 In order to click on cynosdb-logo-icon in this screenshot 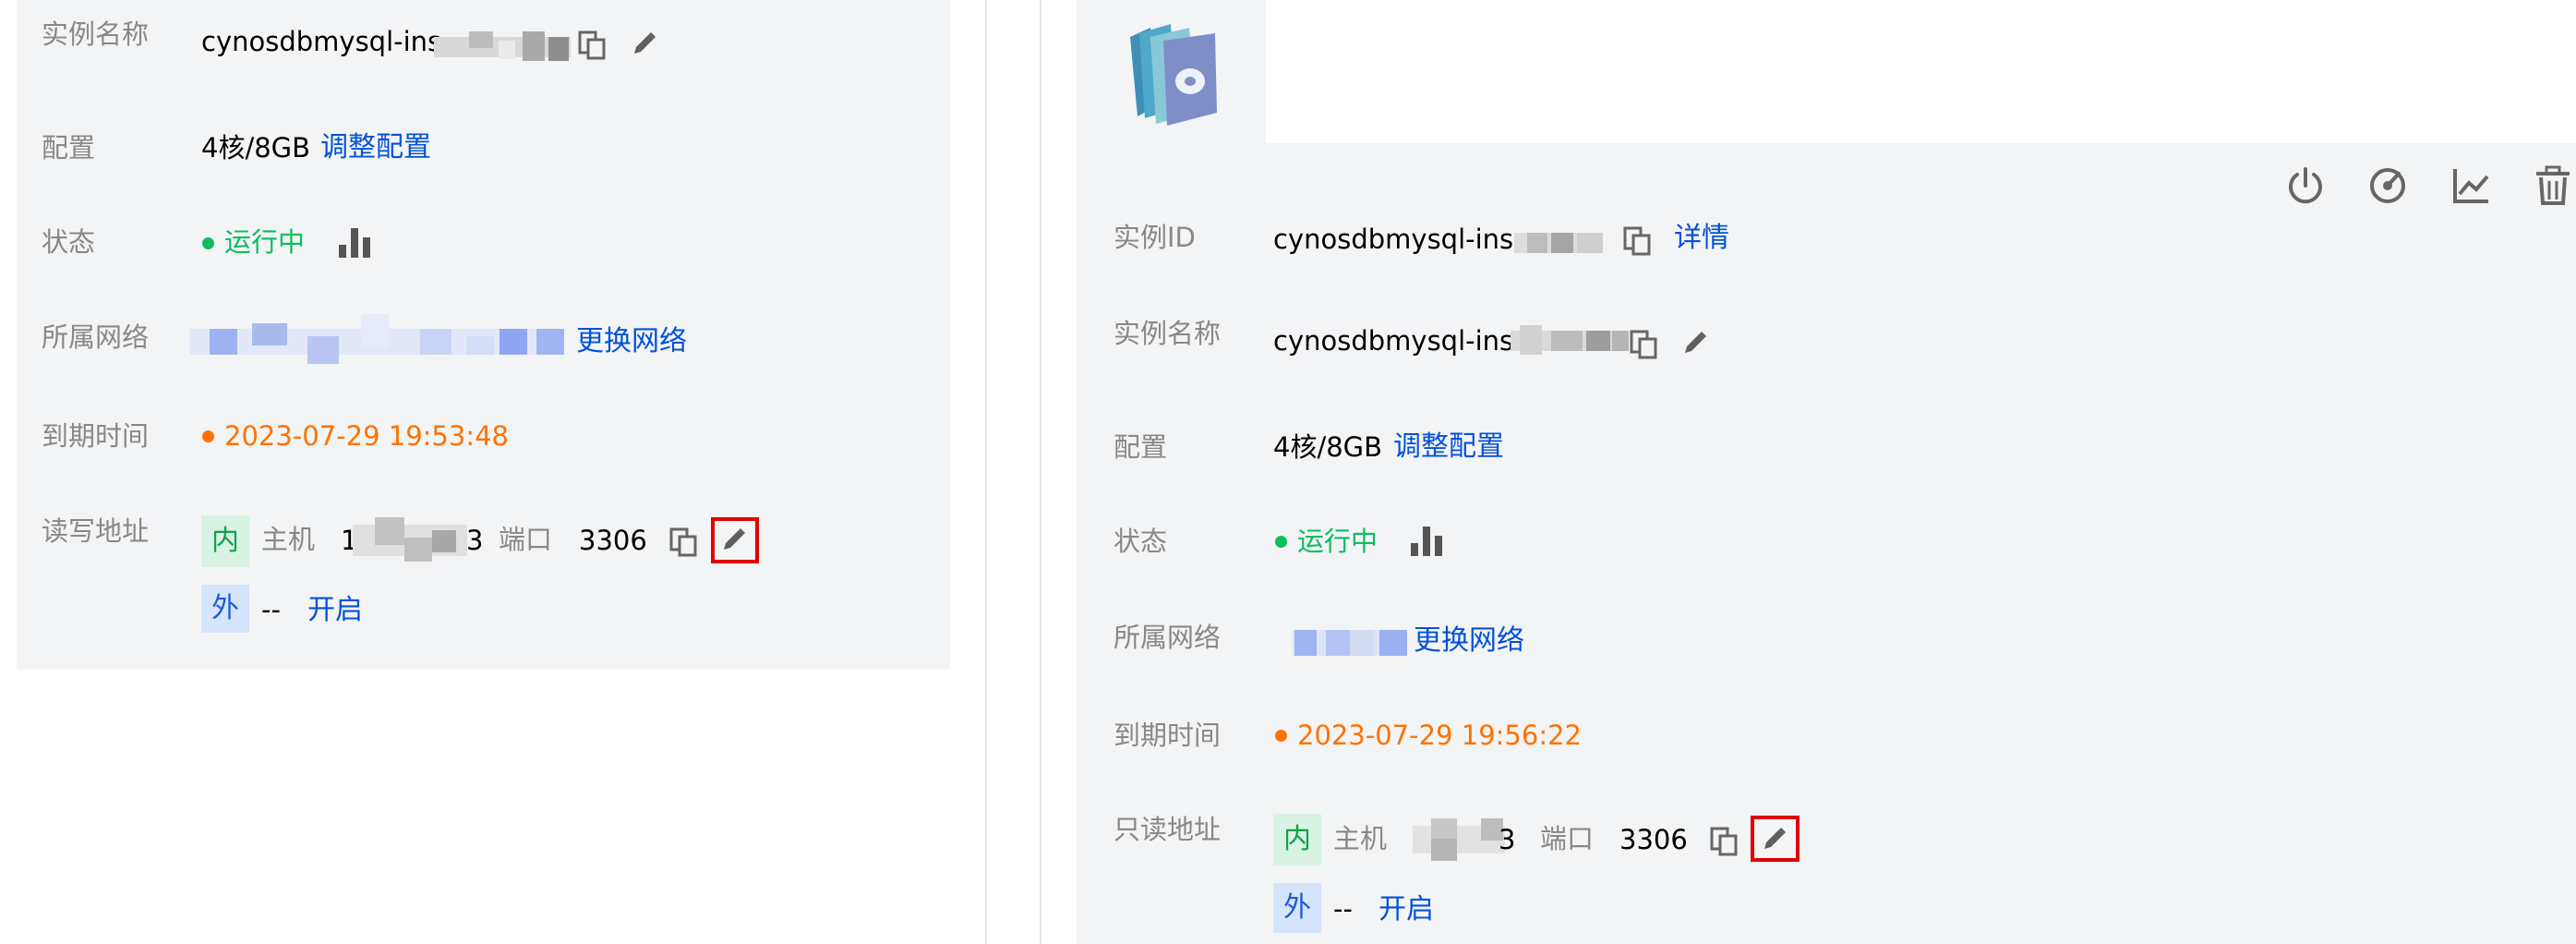, I will do `click(1173, 75)`.